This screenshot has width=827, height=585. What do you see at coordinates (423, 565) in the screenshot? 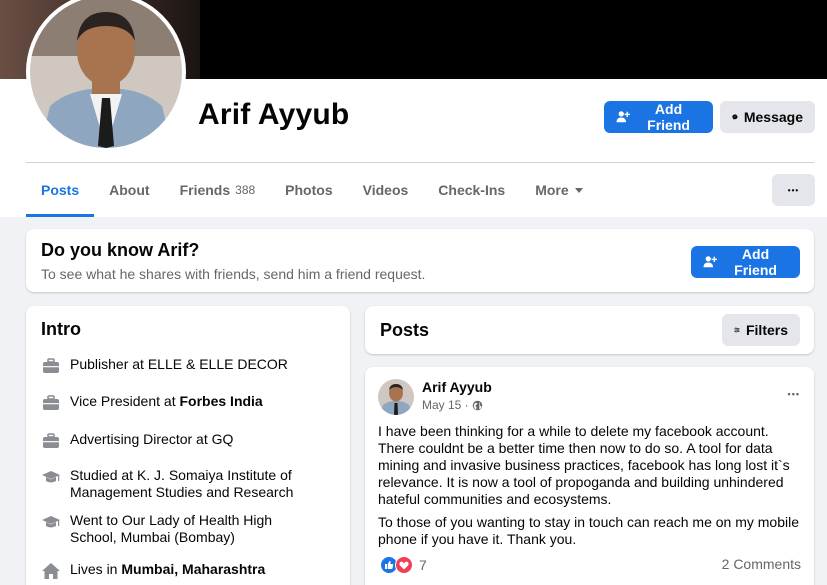
I see `reaction-count: 7` at bounding box center [423, 565].